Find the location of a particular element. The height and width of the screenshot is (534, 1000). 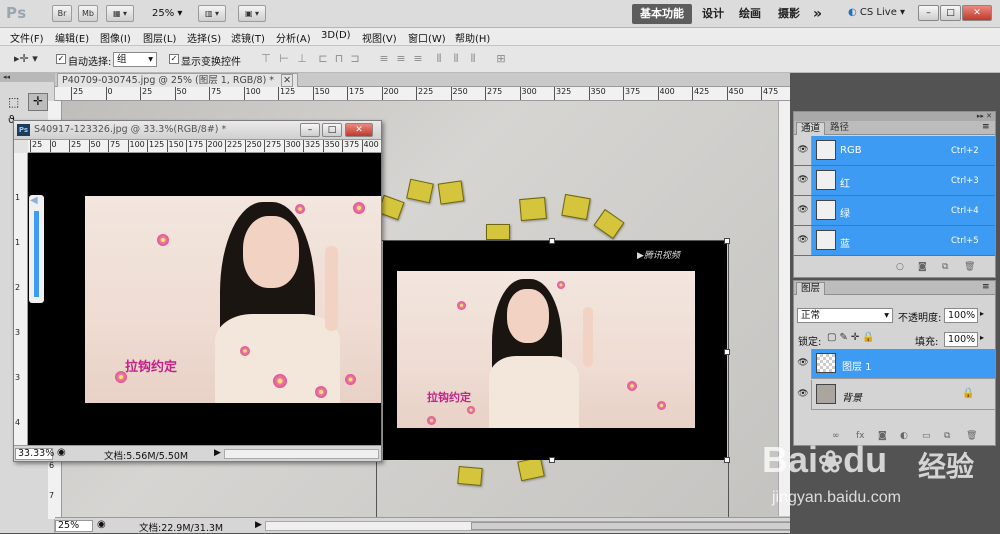

maximize-button: □ is located at coordinates (950, 13).